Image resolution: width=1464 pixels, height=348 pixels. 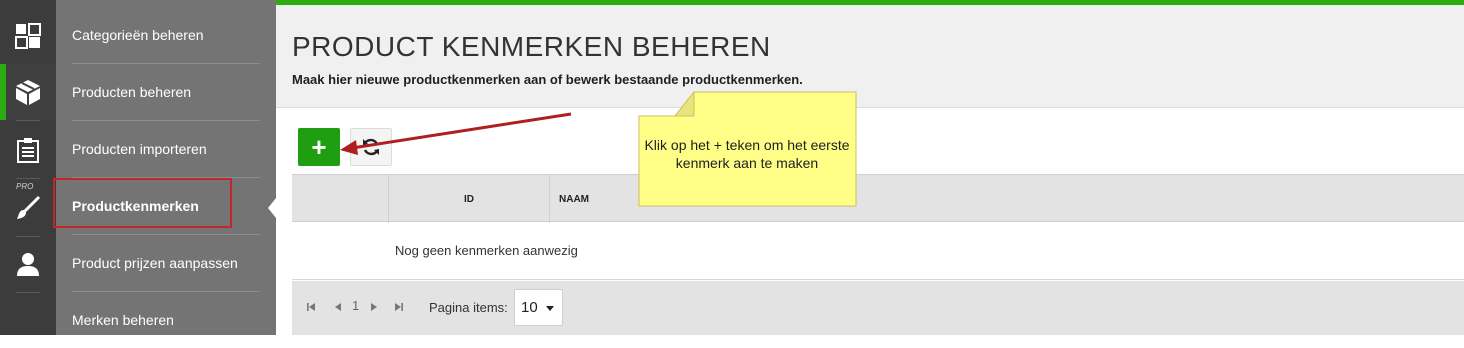 I want to click on pager: 1 Pagina items: 10, so click(x=878, y=308).